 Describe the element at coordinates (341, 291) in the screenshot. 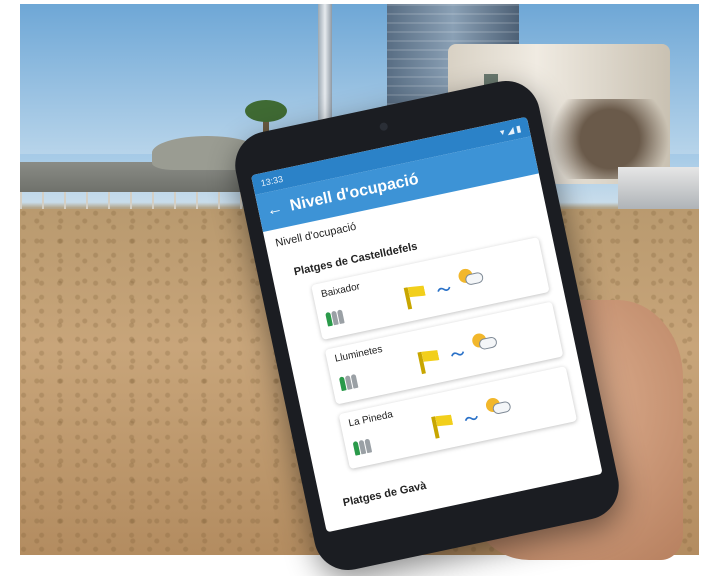

I see `beach-name: Baixador` at that location.